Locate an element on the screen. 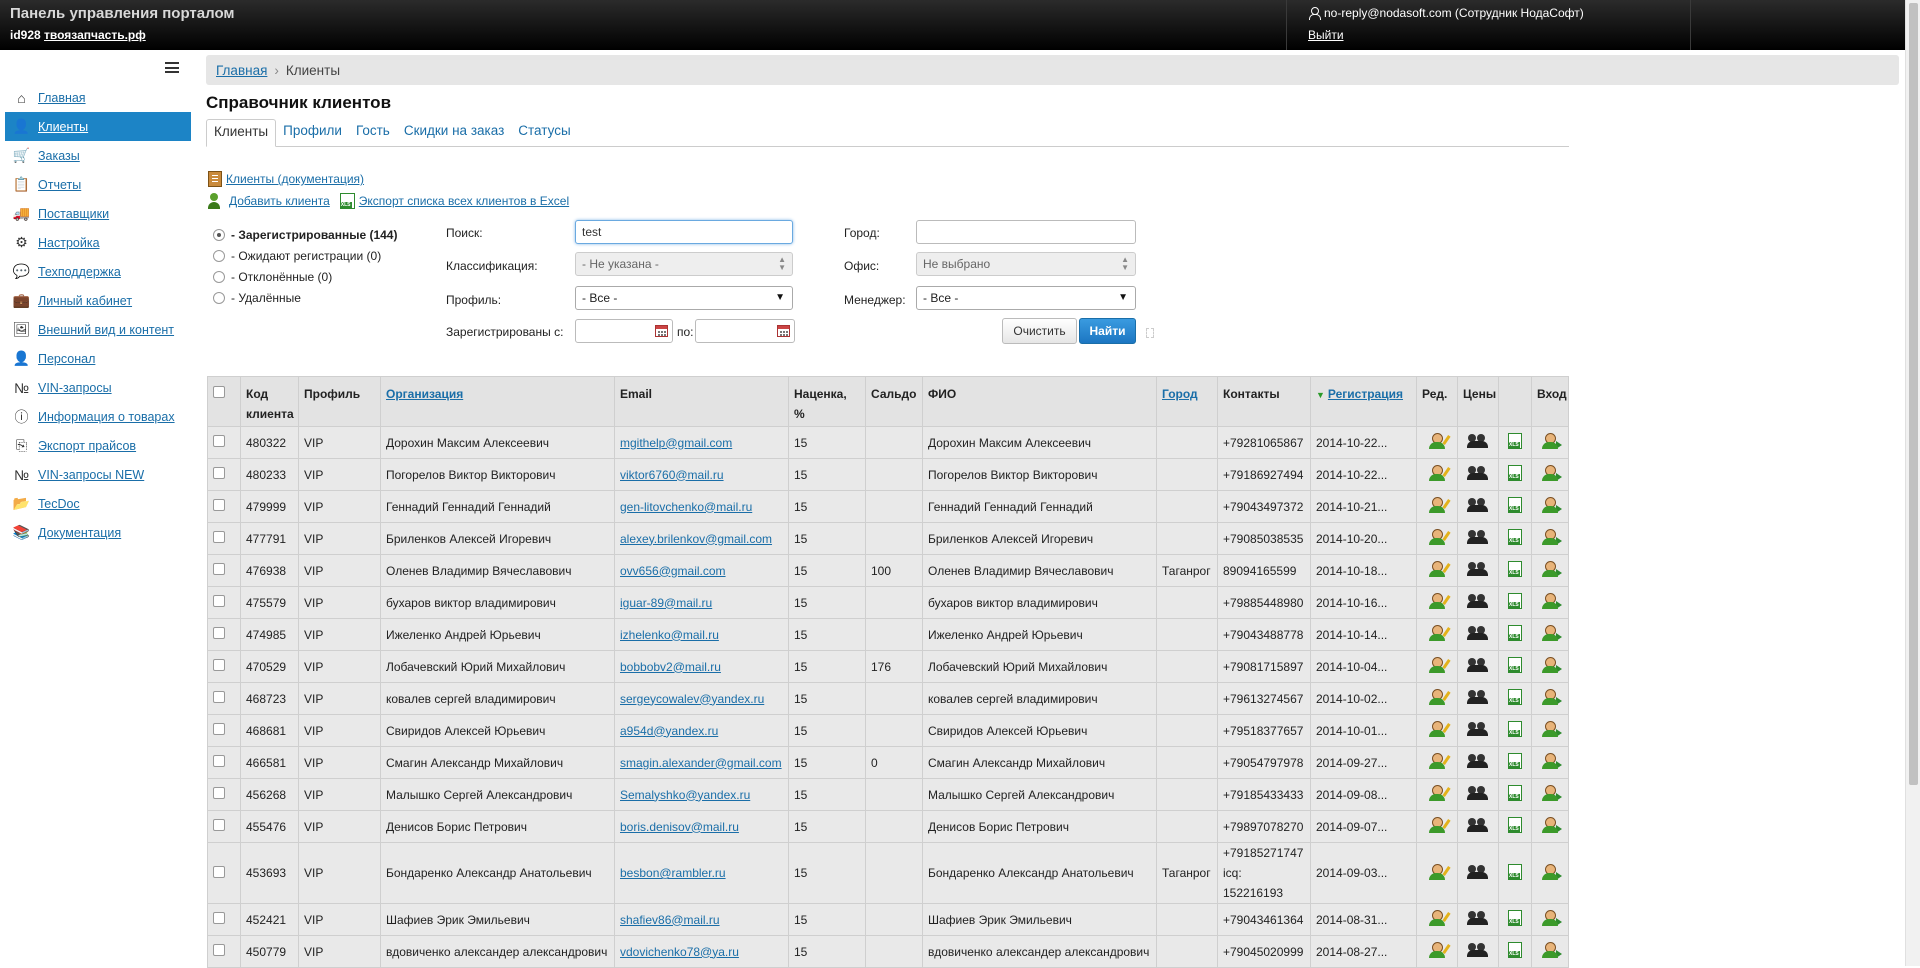 The image size is (1920, 968). sidebar-item-link: Главная is located at coordinates (62, 98).